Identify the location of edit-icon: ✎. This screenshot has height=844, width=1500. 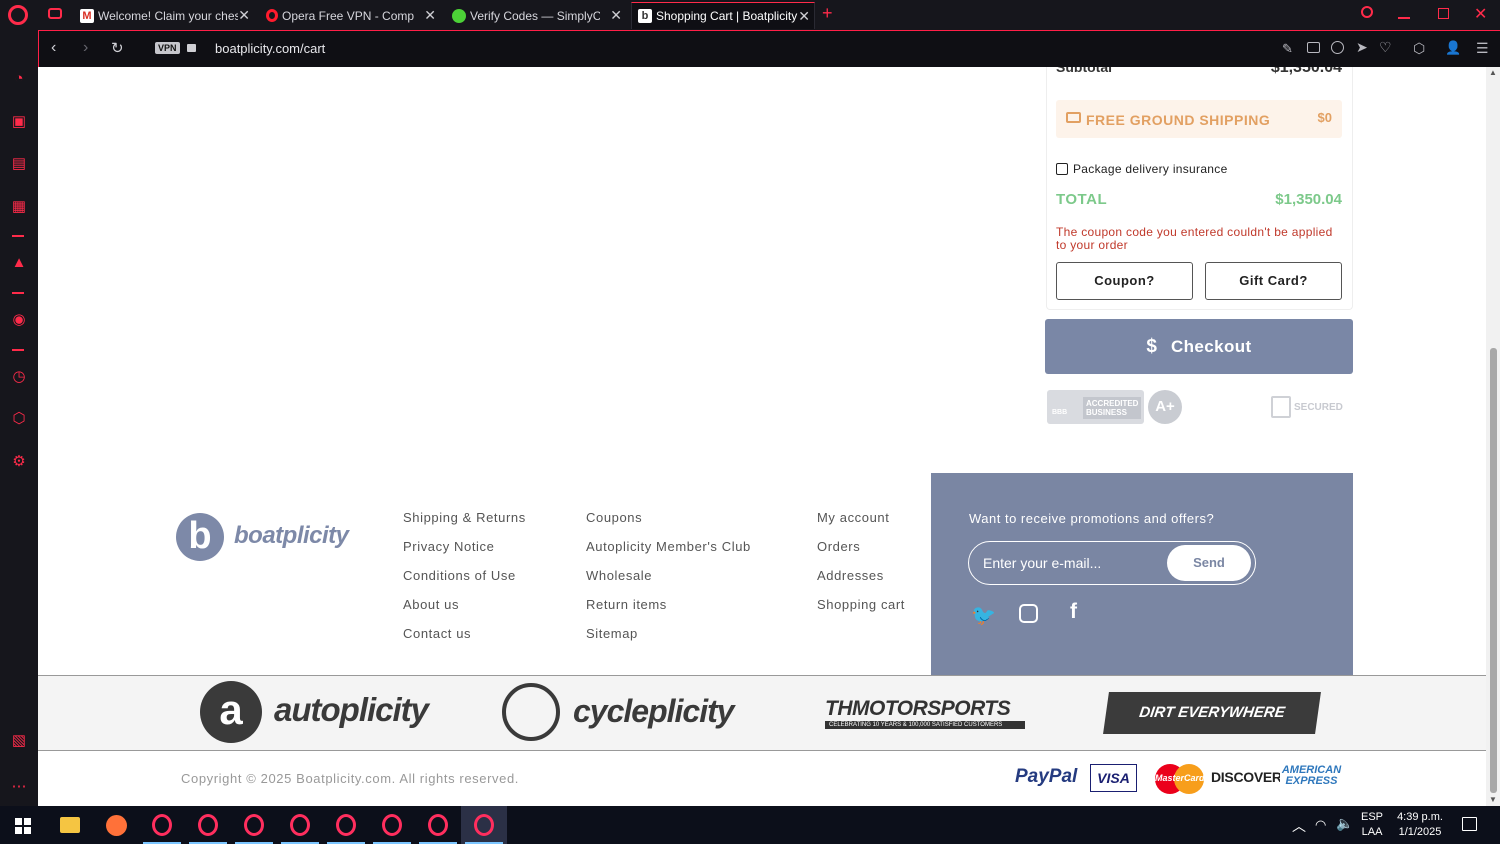
(1287, 49).